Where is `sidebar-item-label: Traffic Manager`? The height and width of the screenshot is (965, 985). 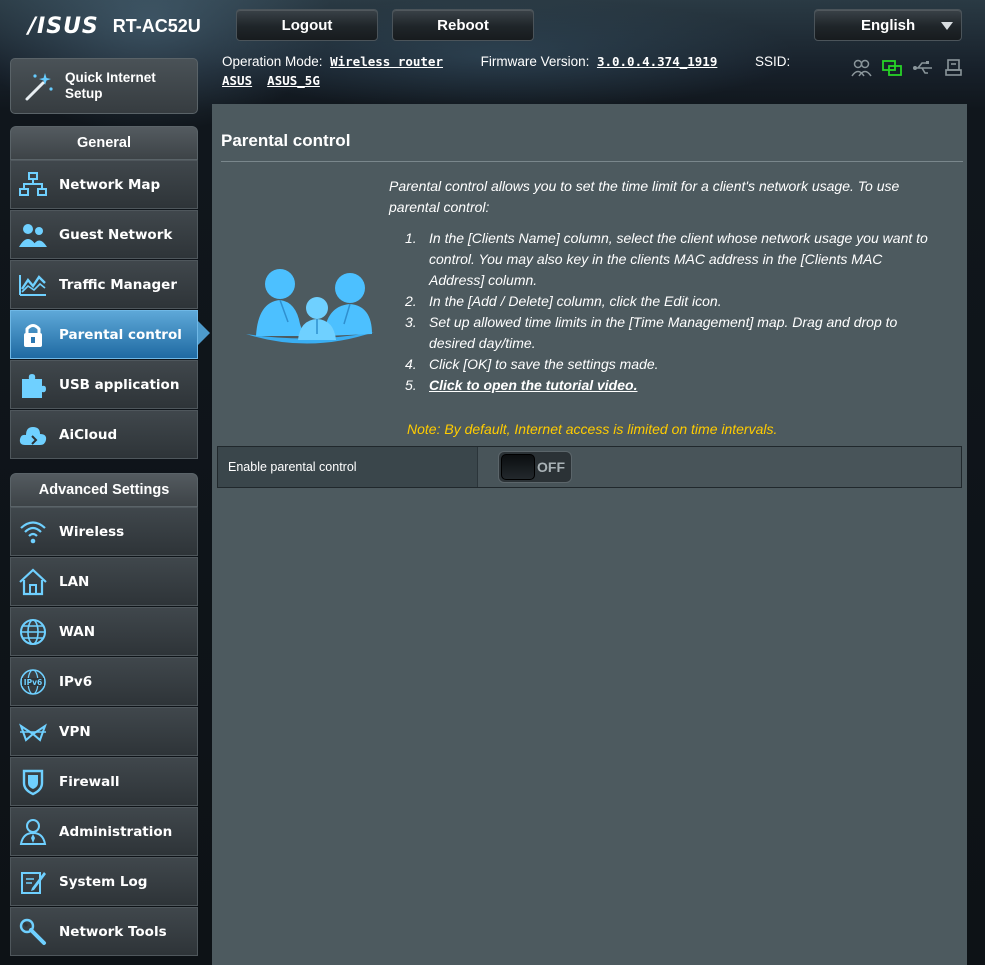 sidebar-item-label: Traffic Manager is located at coordinates (118, 284).